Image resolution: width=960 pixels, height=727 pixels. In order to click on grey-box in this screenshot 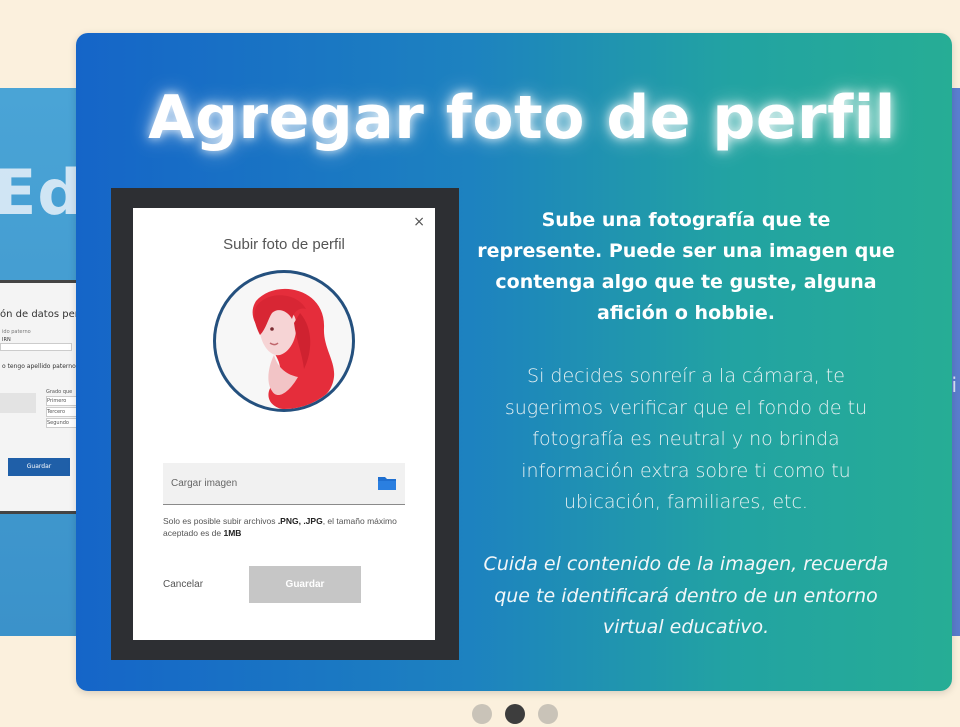, I will do `click(18, 403)`.